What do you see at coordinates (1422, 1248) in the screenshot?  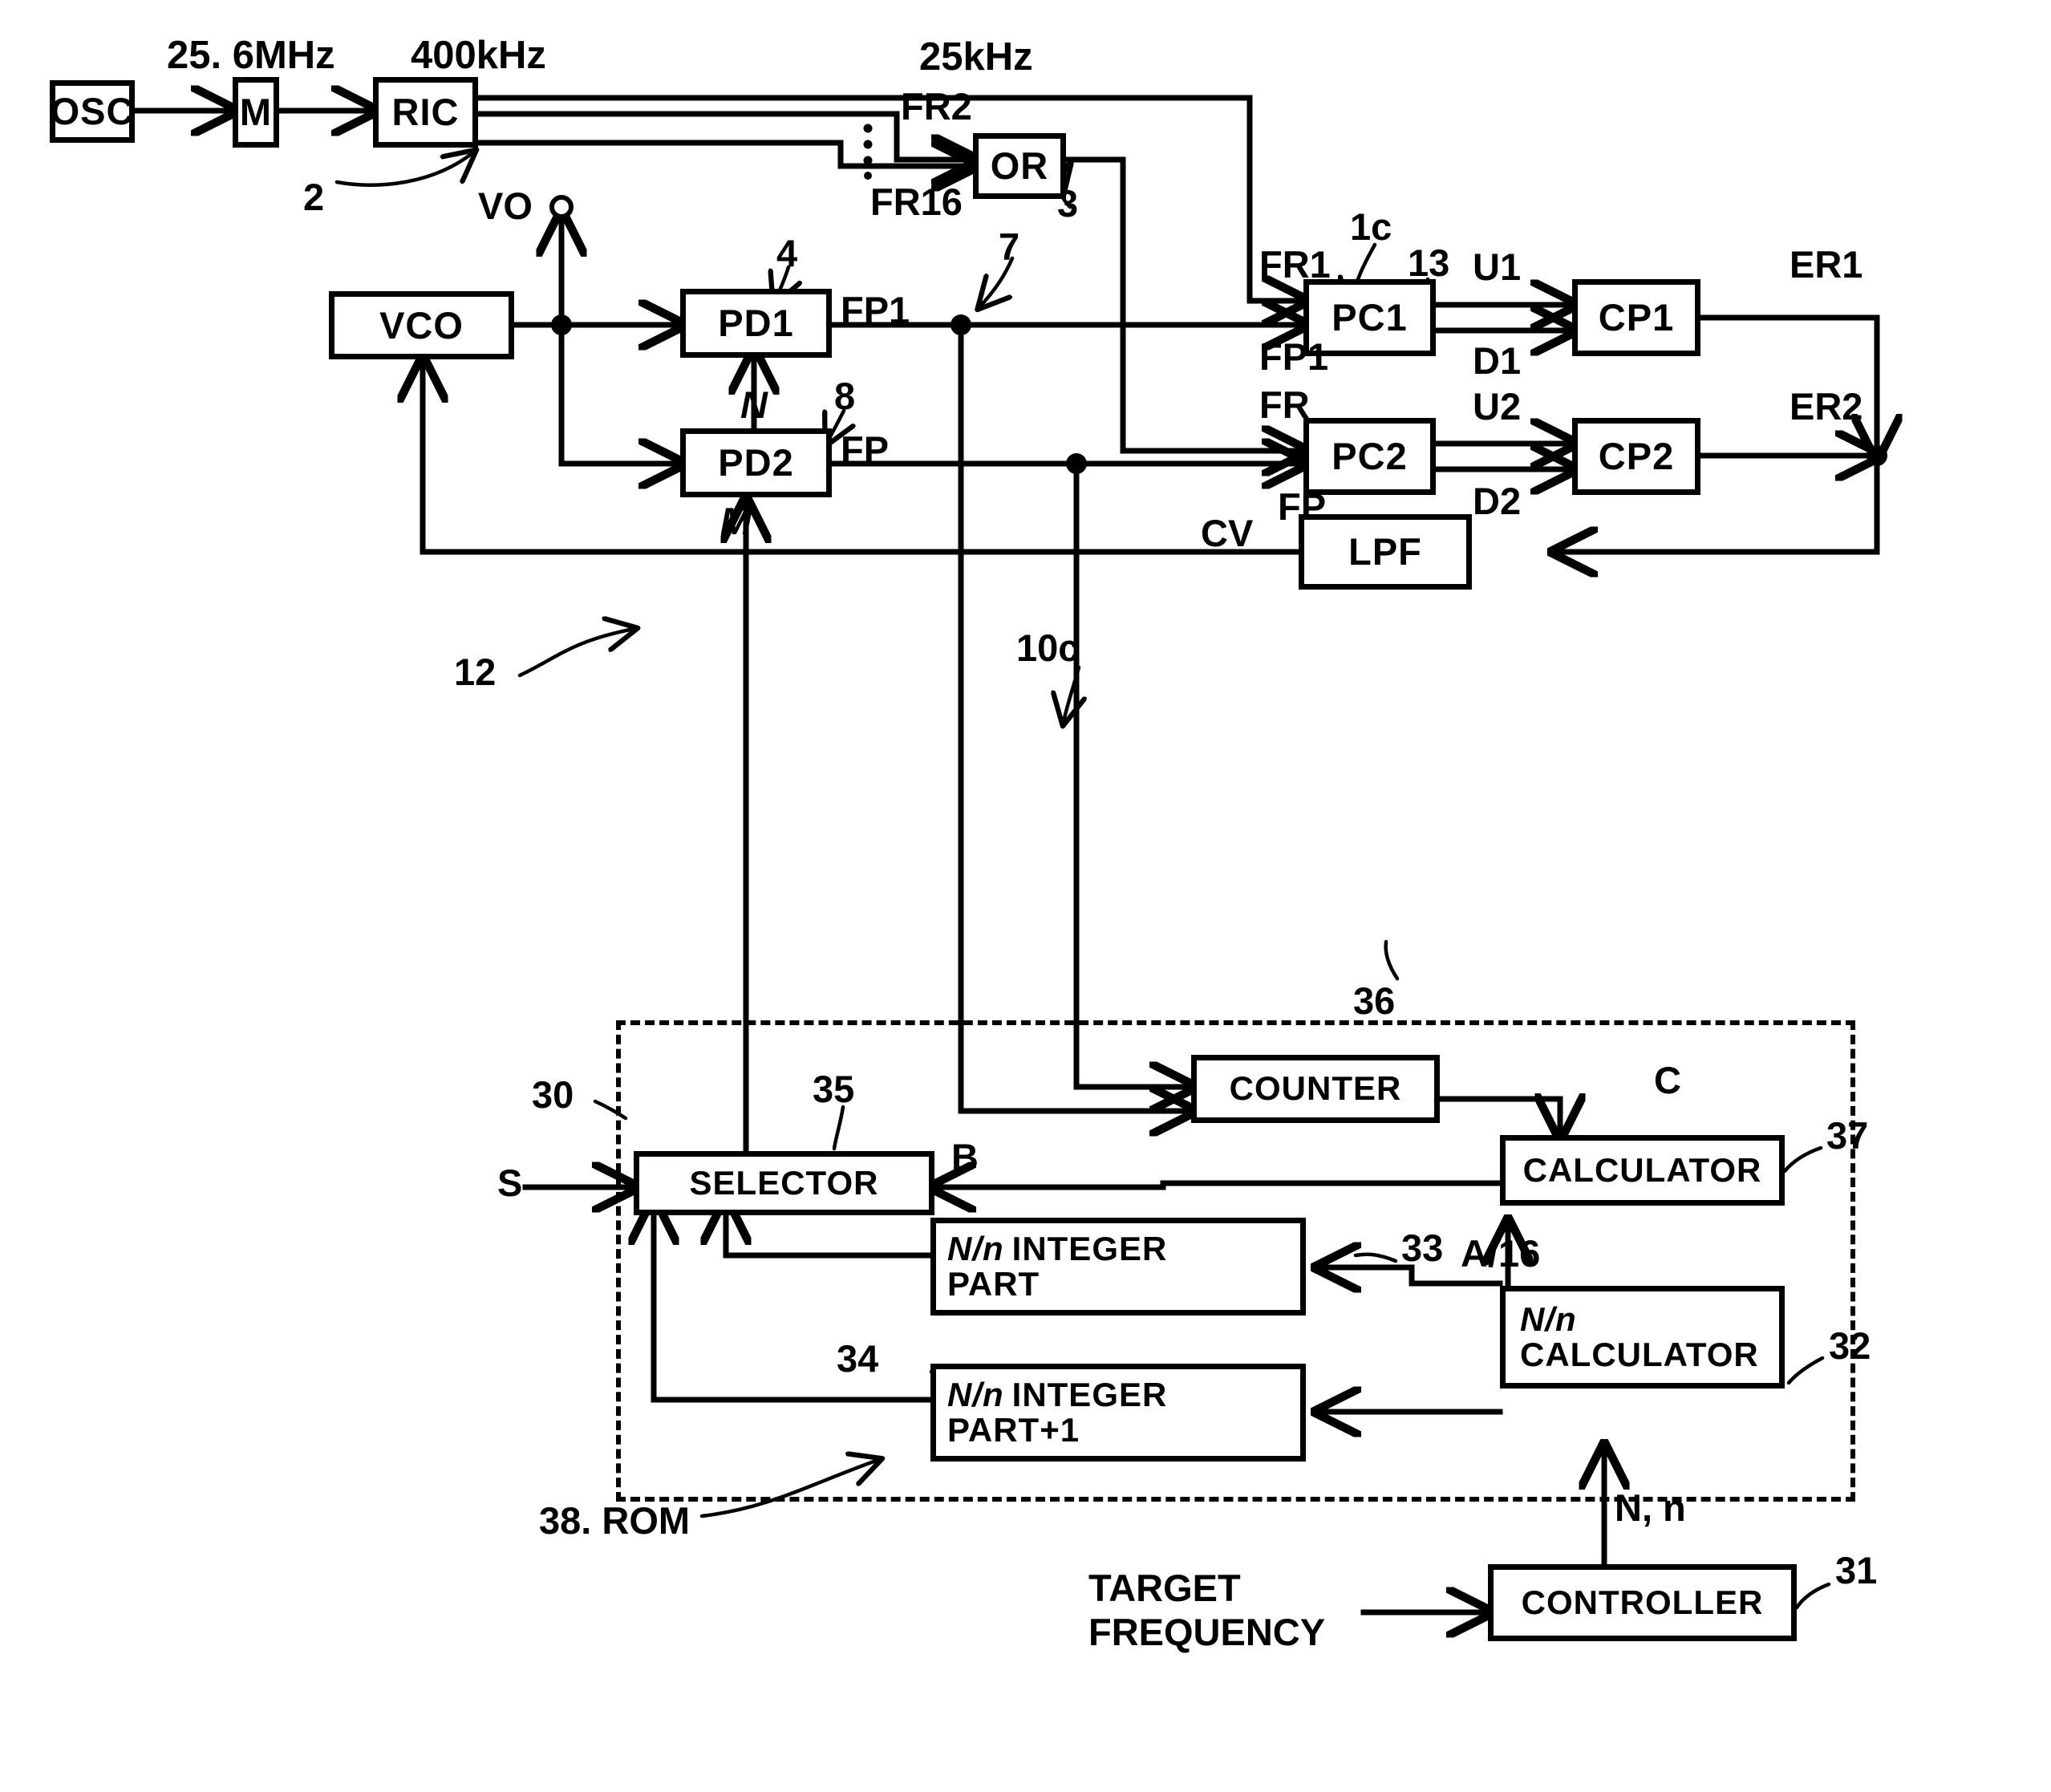 I see `ref-number-33: 33` at bounding box center [1422, 1248].